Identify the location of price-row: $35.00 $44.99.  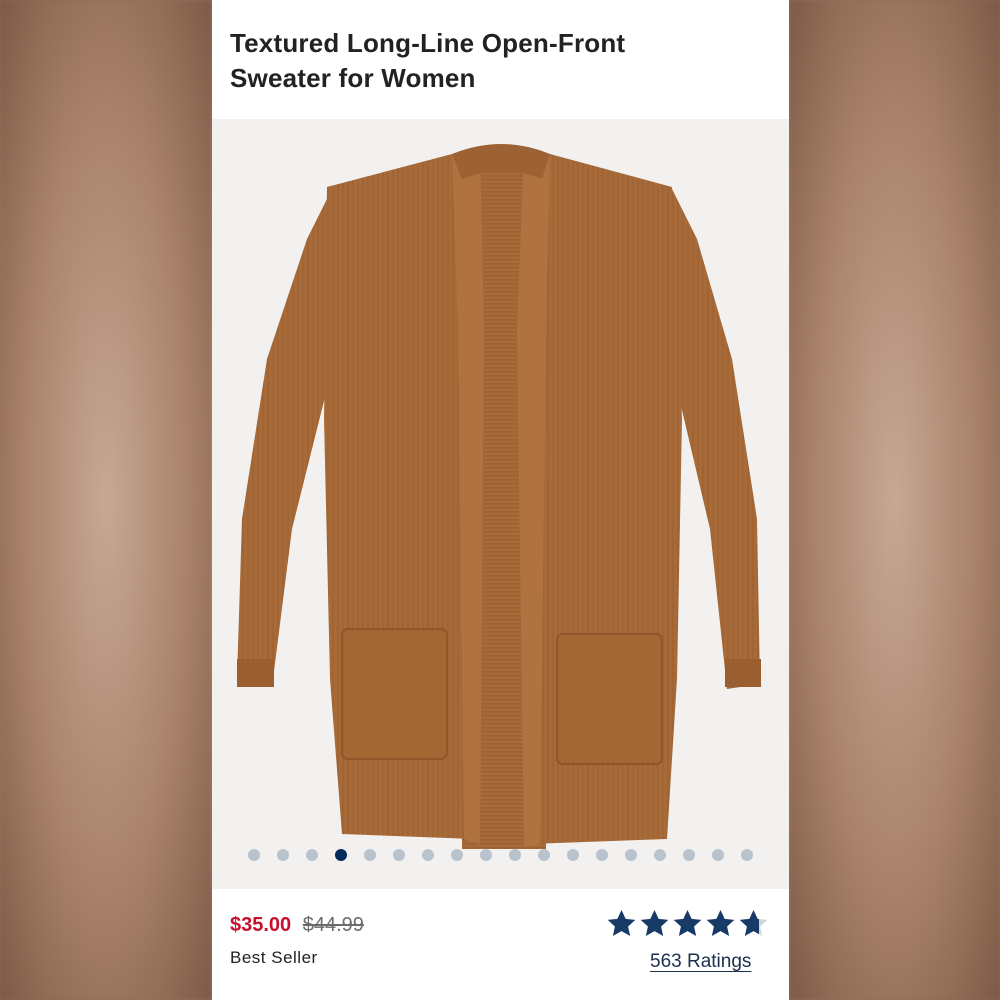
(297, 925).